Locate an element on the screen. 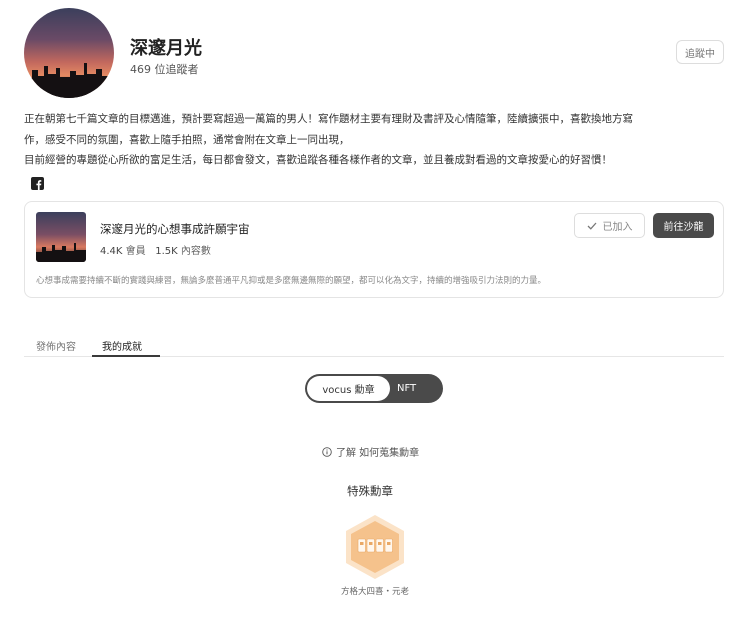  avatar is located at coordinates (69, 53).